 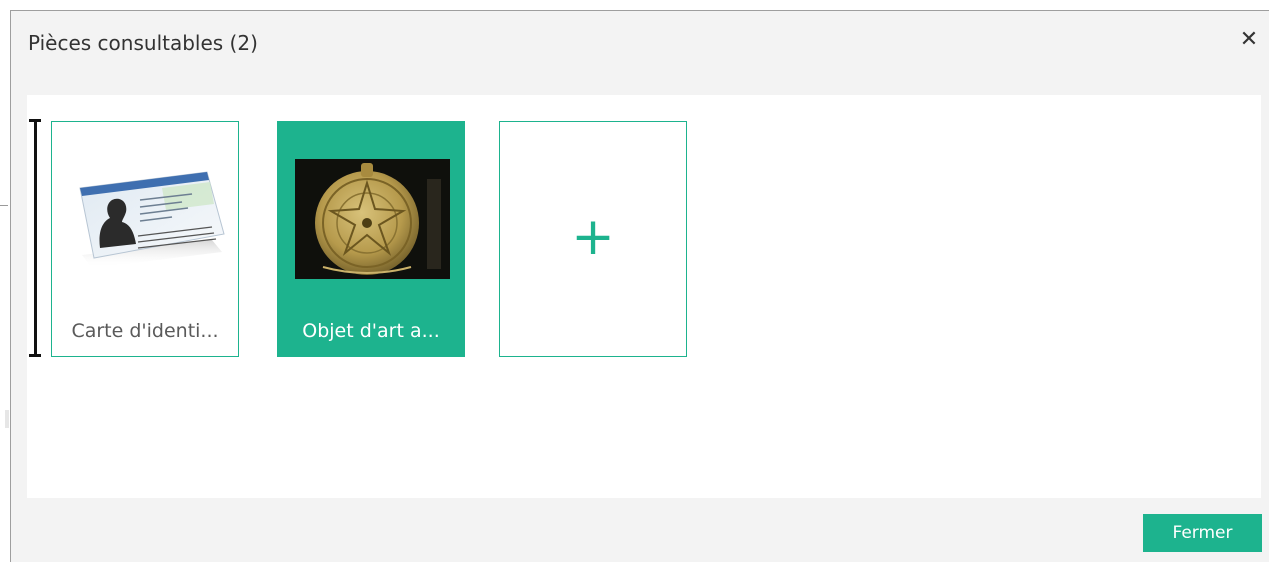 What do you see at coordinates (147, 220) in the screenshot?
I see `id-card-image` at bounding box center [147, 220].